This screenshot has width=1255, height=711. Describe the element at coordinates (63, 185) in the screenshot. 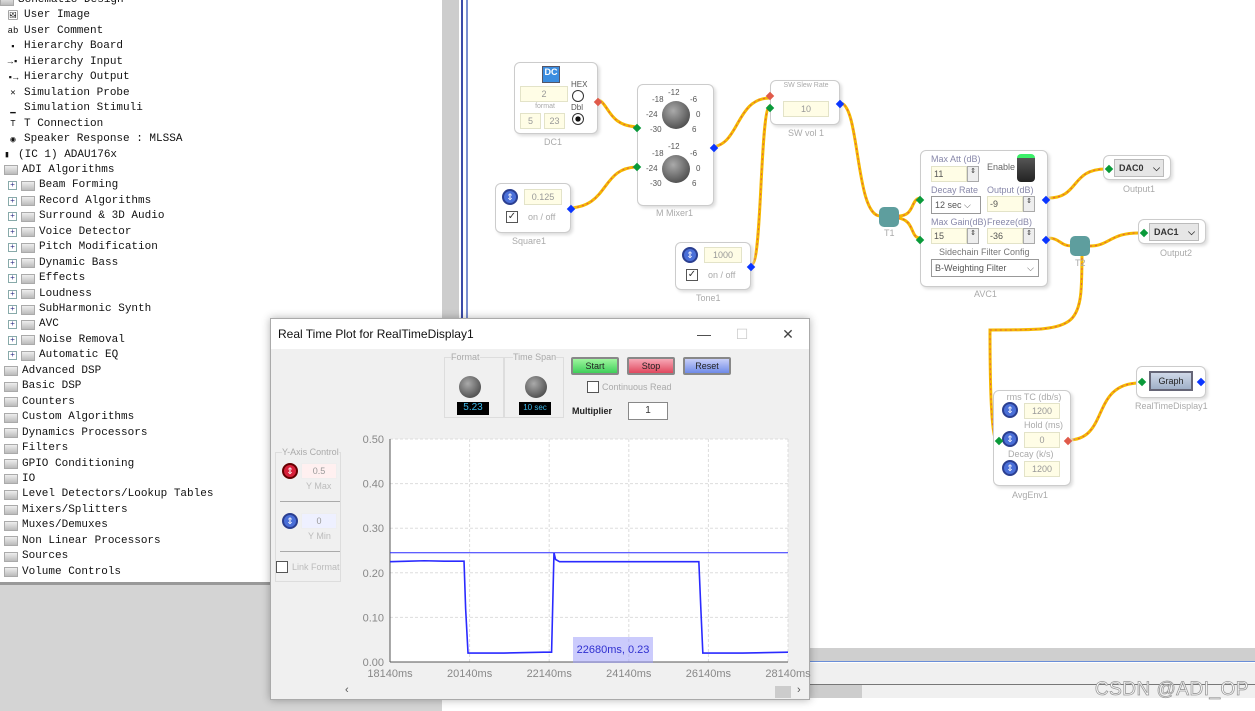

I see `tree-item: + Beam Forming` at that location.